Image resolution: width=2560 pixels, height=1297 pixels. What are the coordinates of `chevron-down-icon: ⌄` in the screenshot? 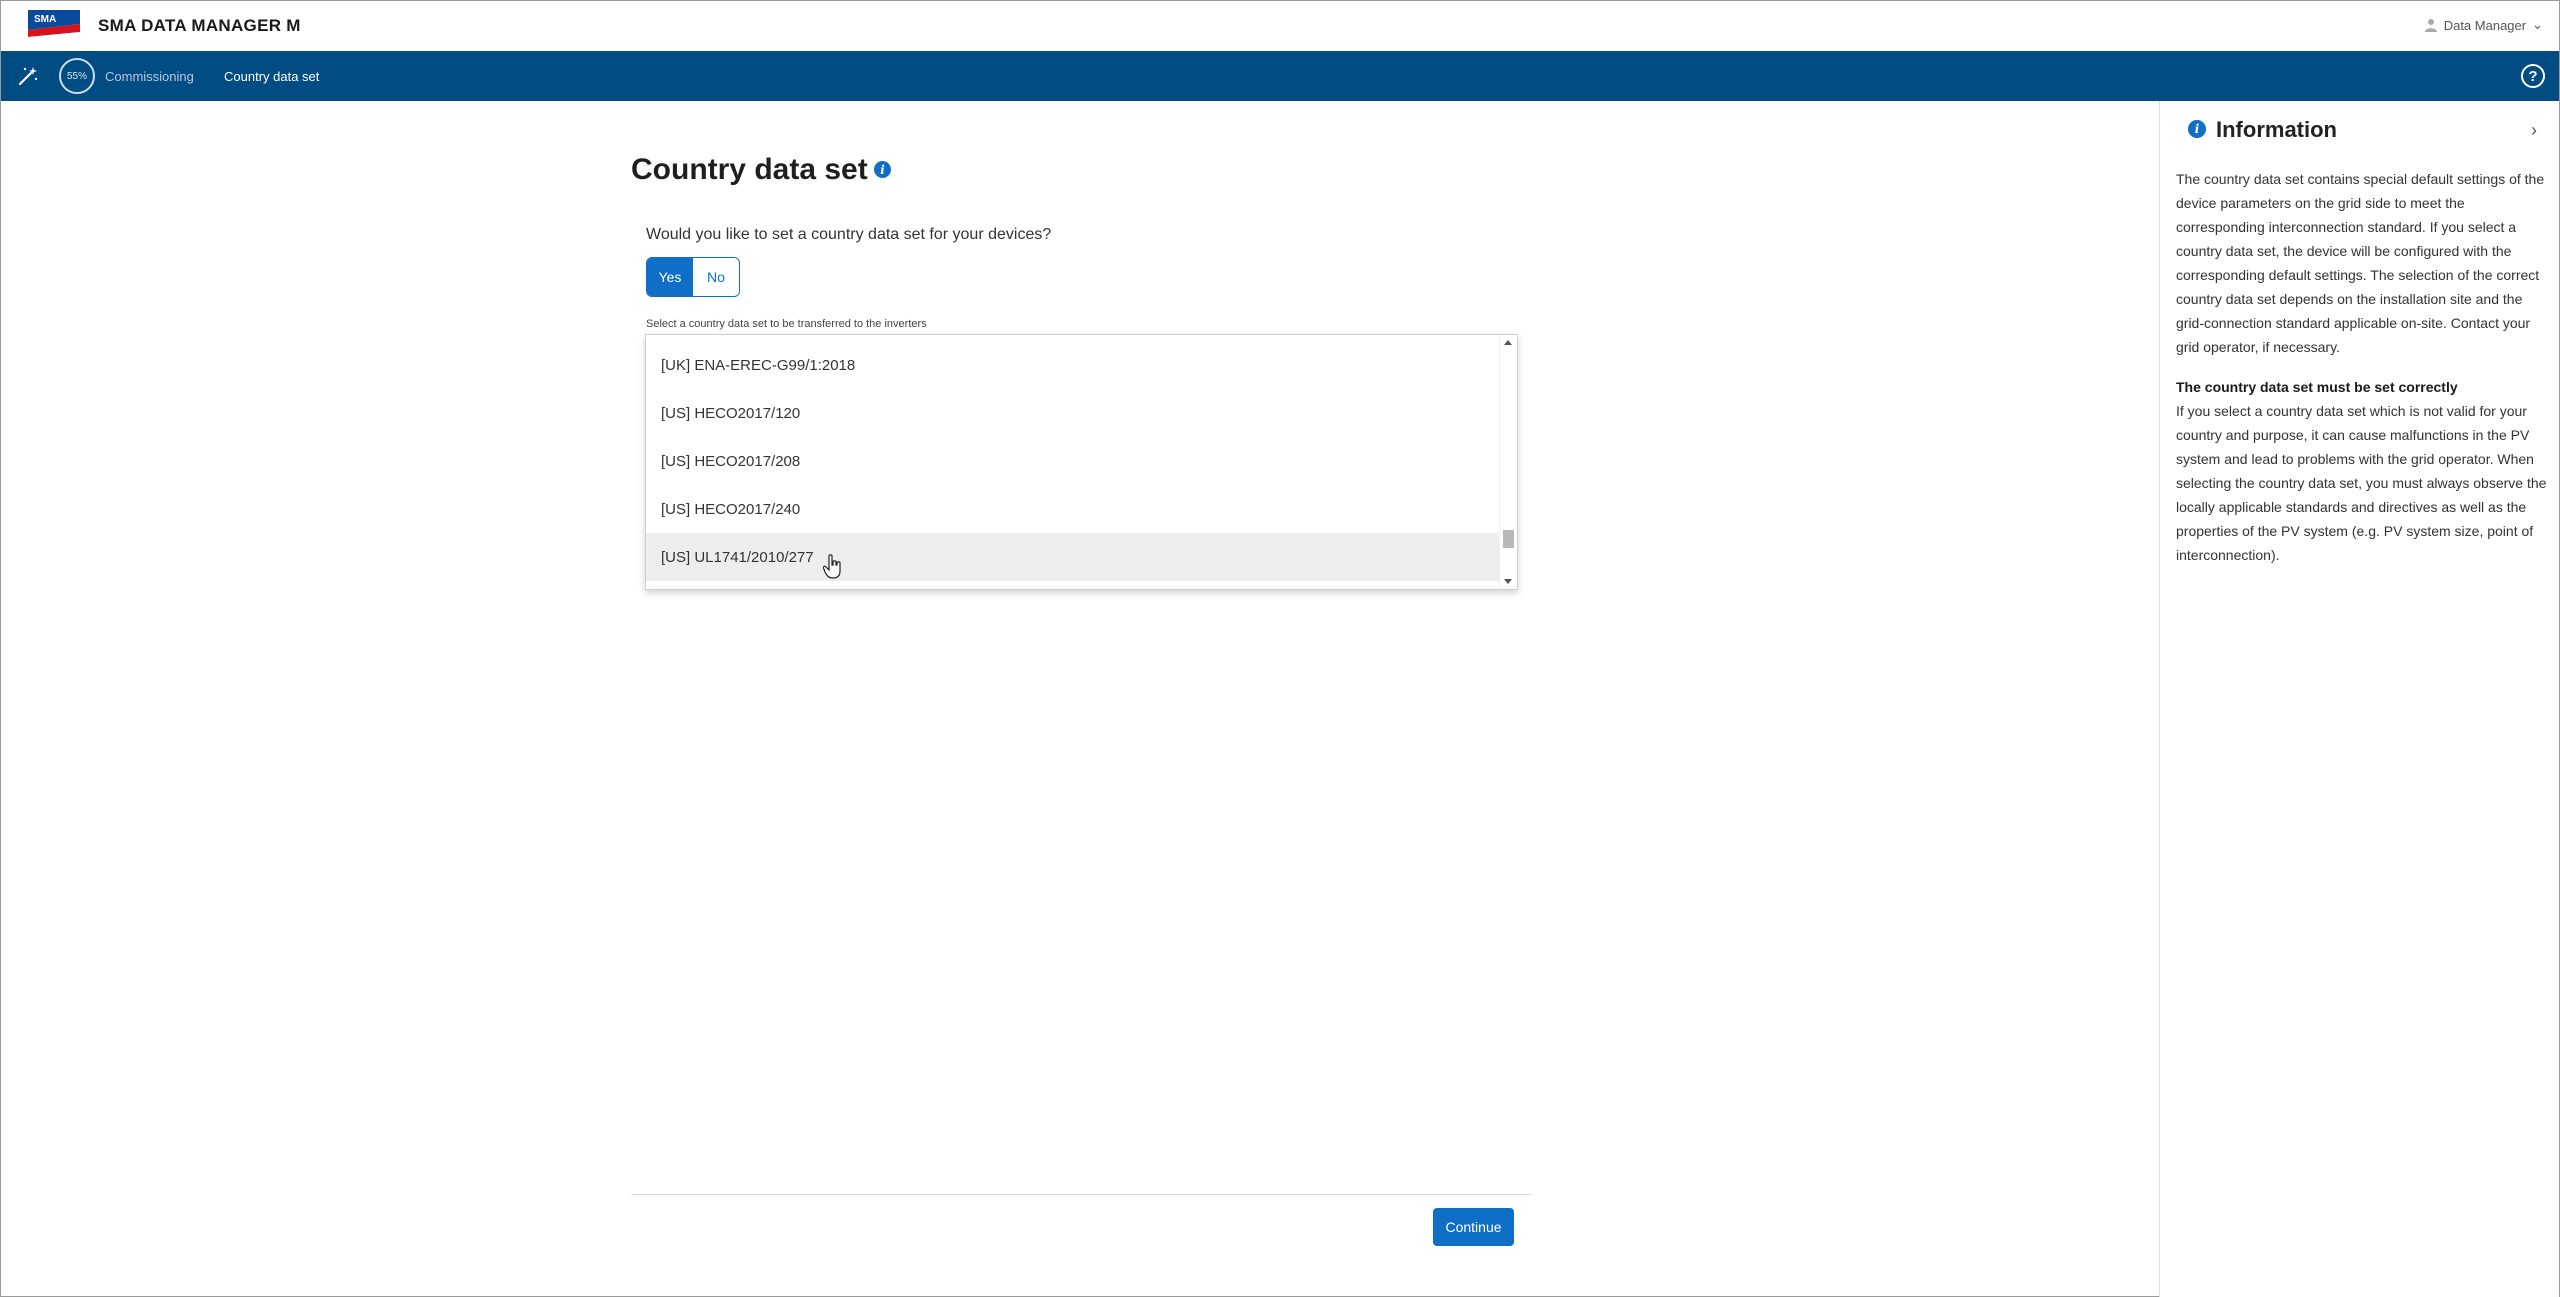 It's located at (2537, 24).